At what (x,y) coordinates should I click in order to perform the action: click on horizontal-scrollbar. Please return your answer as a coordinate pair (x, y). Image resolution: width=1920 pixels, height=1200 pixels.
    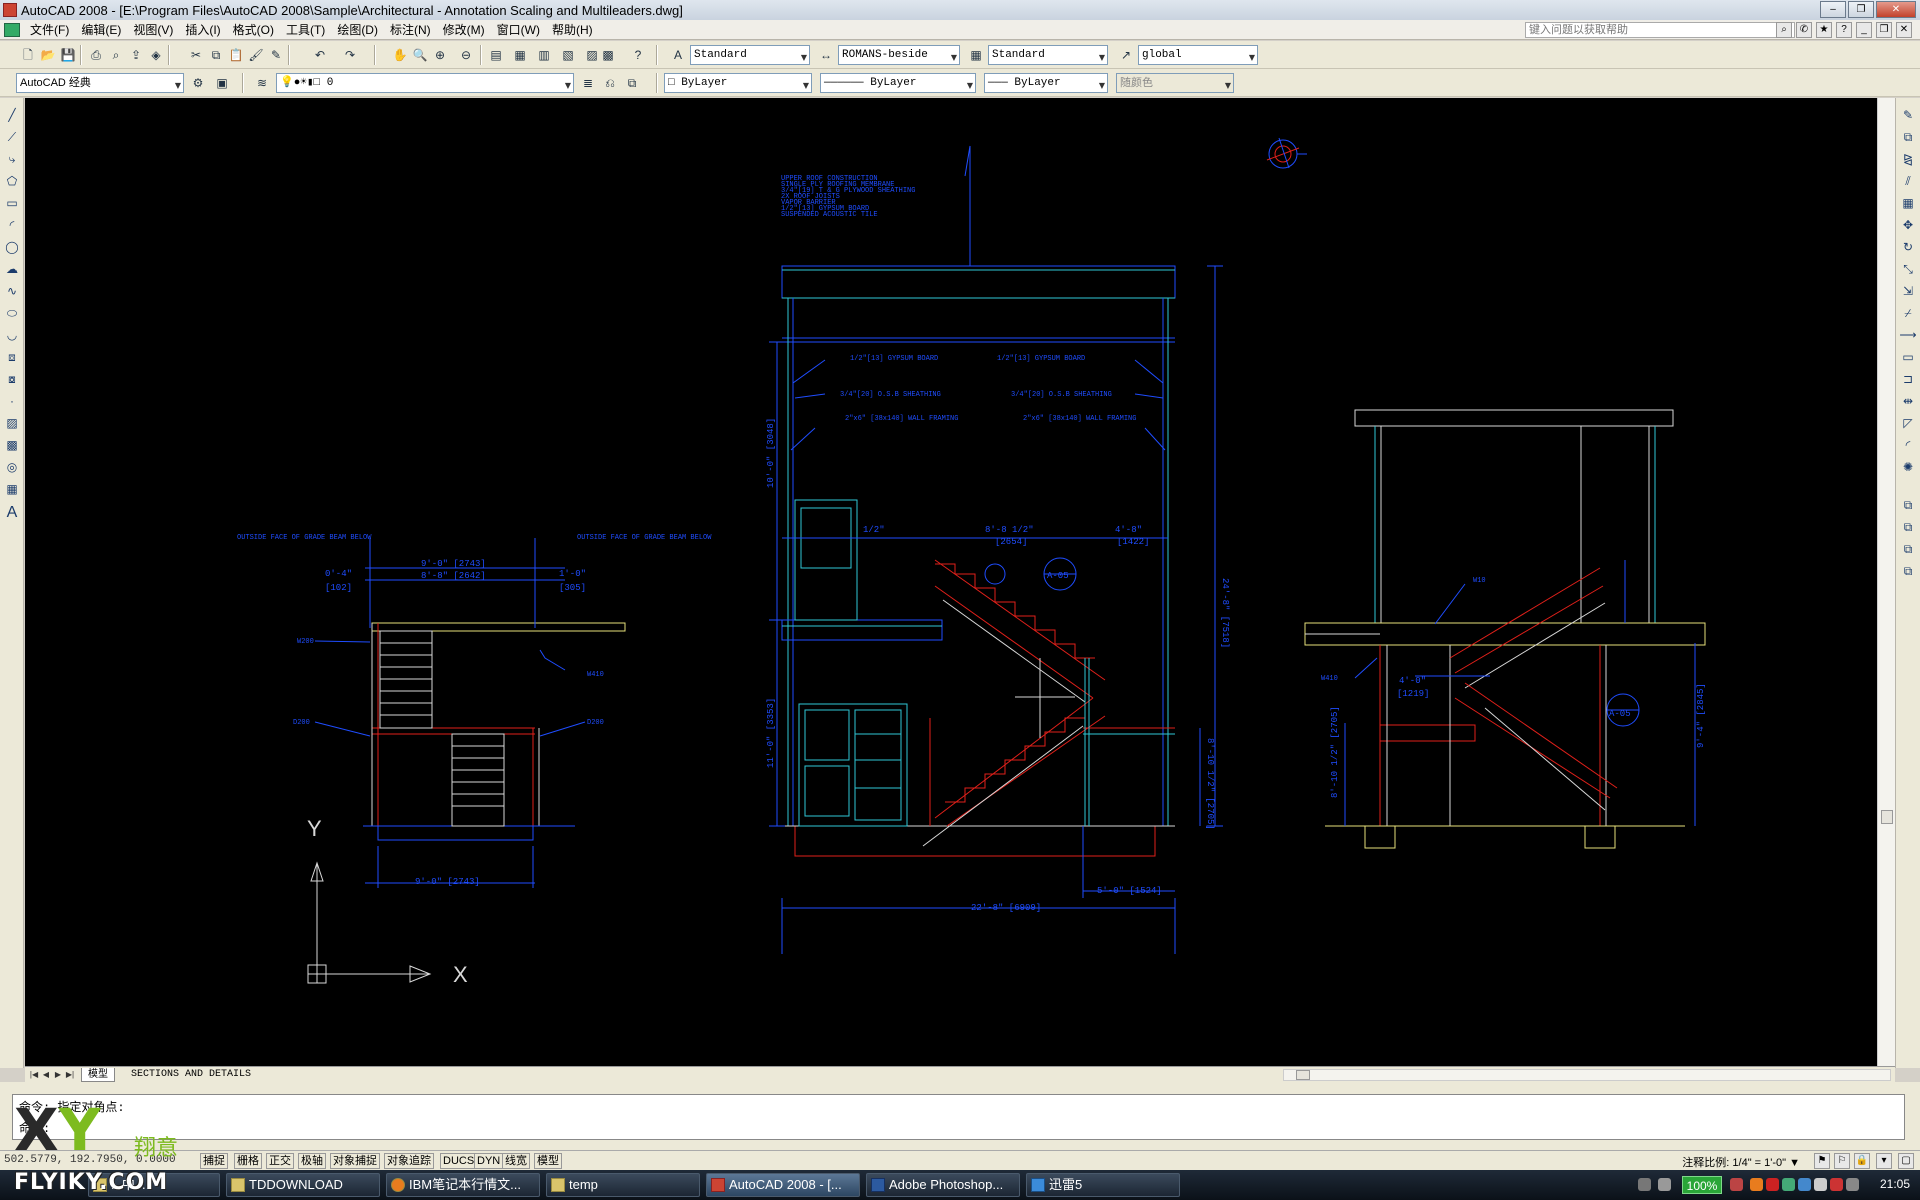
    Looking at the image, I should click on (1587, 1075).